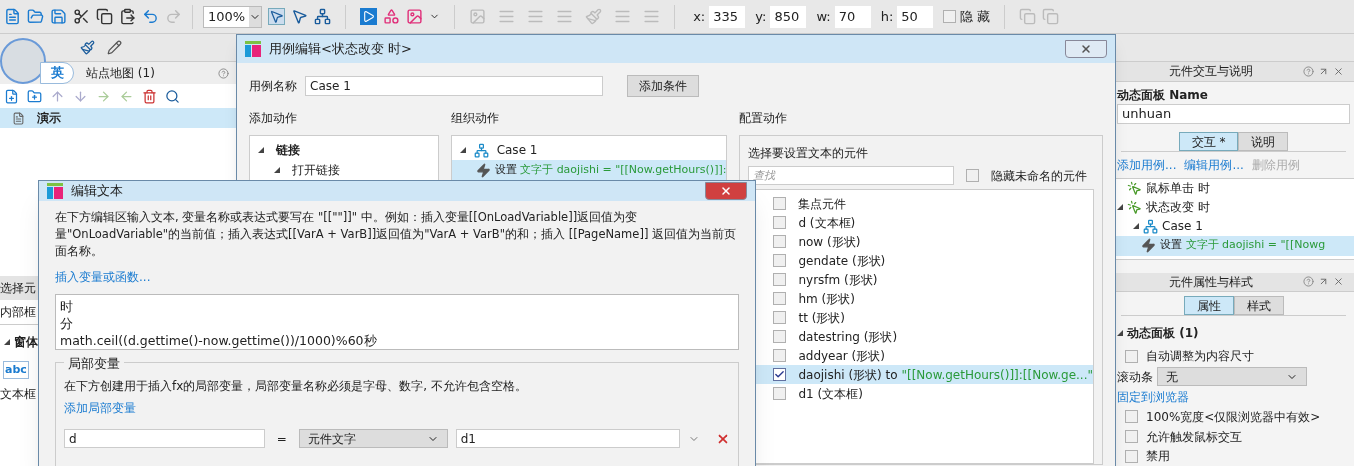 The image size is (1354, 466). I want to click on widget-row: 集点元件, so click(921, 203).